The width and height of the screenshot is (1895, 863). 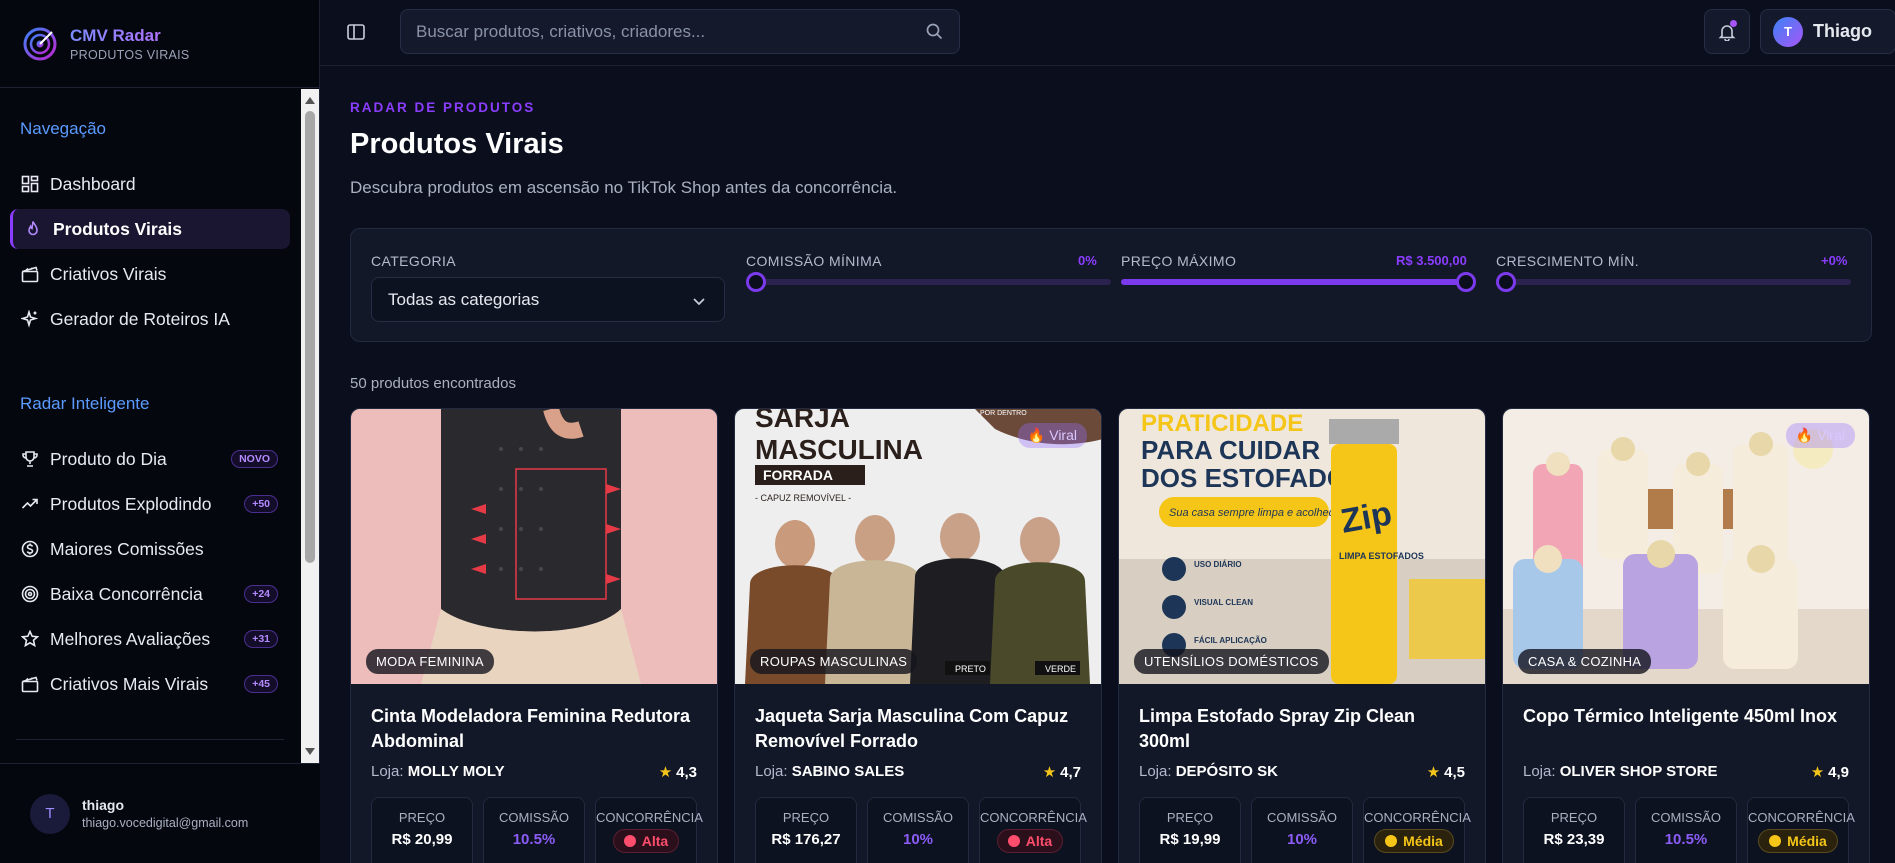 What do you see at coordinates (1688, 716) in the screenshot?
I see `product-title: Copo Térmico Inteligente 450ml Inox` at bounding box center [1688, 716].